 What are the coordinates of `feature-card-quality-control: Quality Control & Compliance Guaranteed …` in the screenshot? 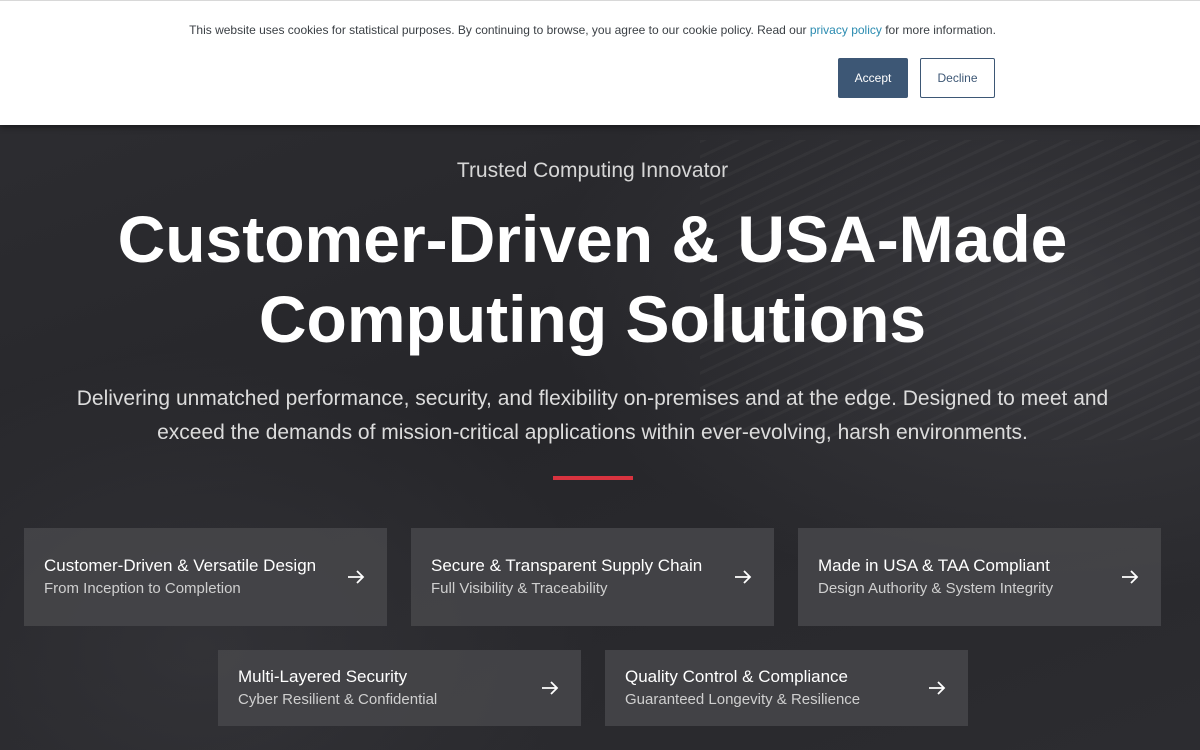 It's located at (786, 688).